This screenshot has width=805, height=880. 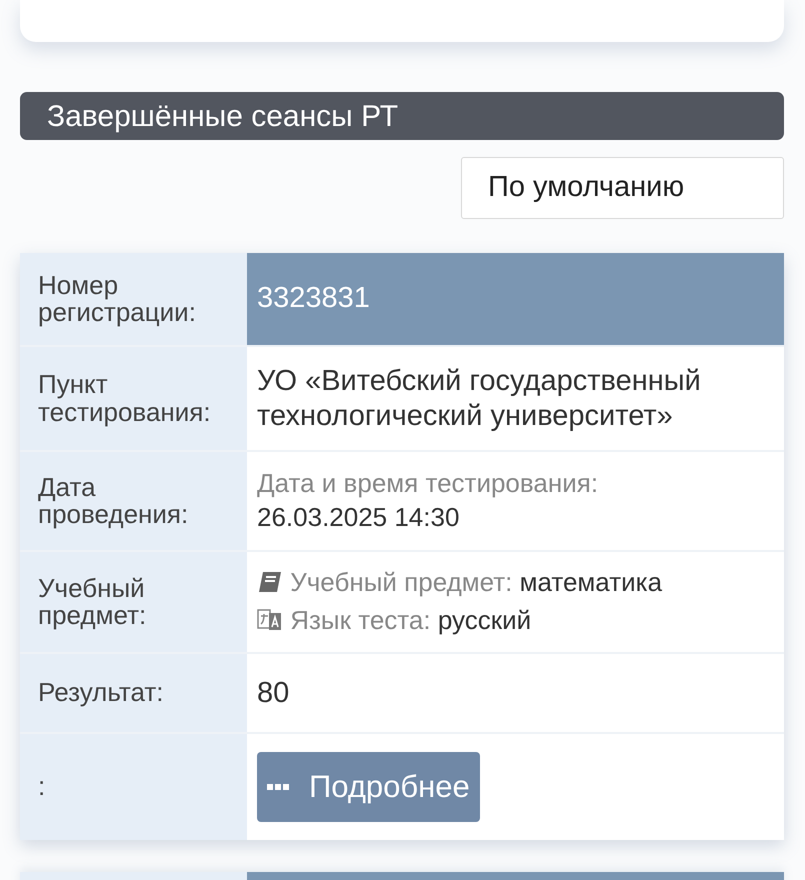 What do you see at coordinates (427, 483) in the screenshot?
I see `field-caption: Дата и время тестирования:` at bounding box center [427, 483].